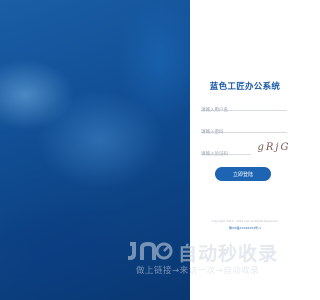  What do you see at coordinates (244, 132) in the screenshot?
I see `password-input` at bounding box center [244, 132].